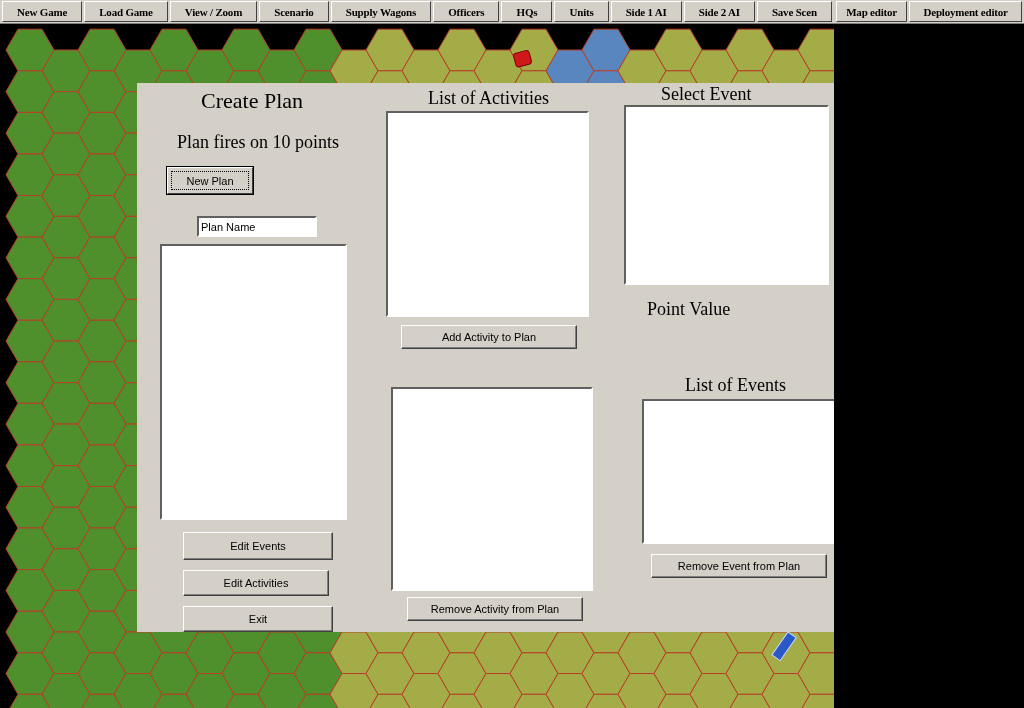  What do you see at coordinates (252, 101) in the screenshot?
I see `dialog-title: Create Plan` at bounding box center [252, 101].